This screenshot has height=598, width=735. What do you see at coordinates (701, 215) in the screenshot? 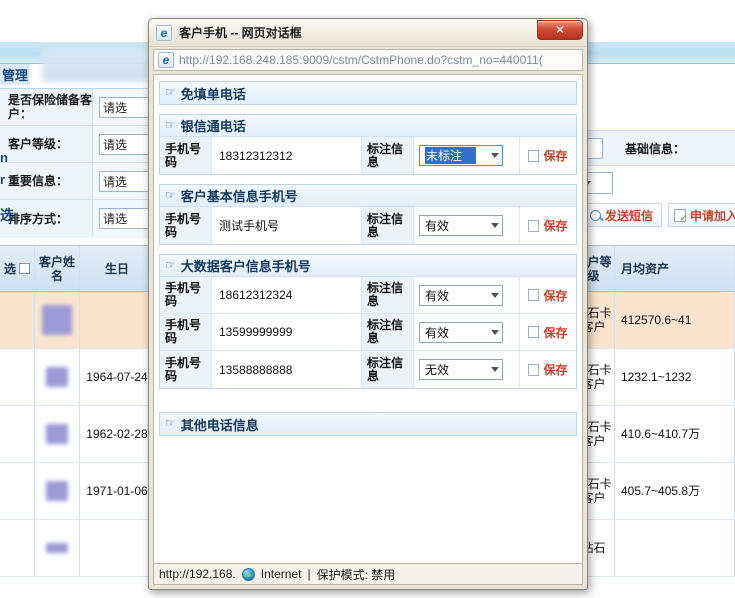
I see `apply-join-button: 申请加入` at bounding box center [701, 215].